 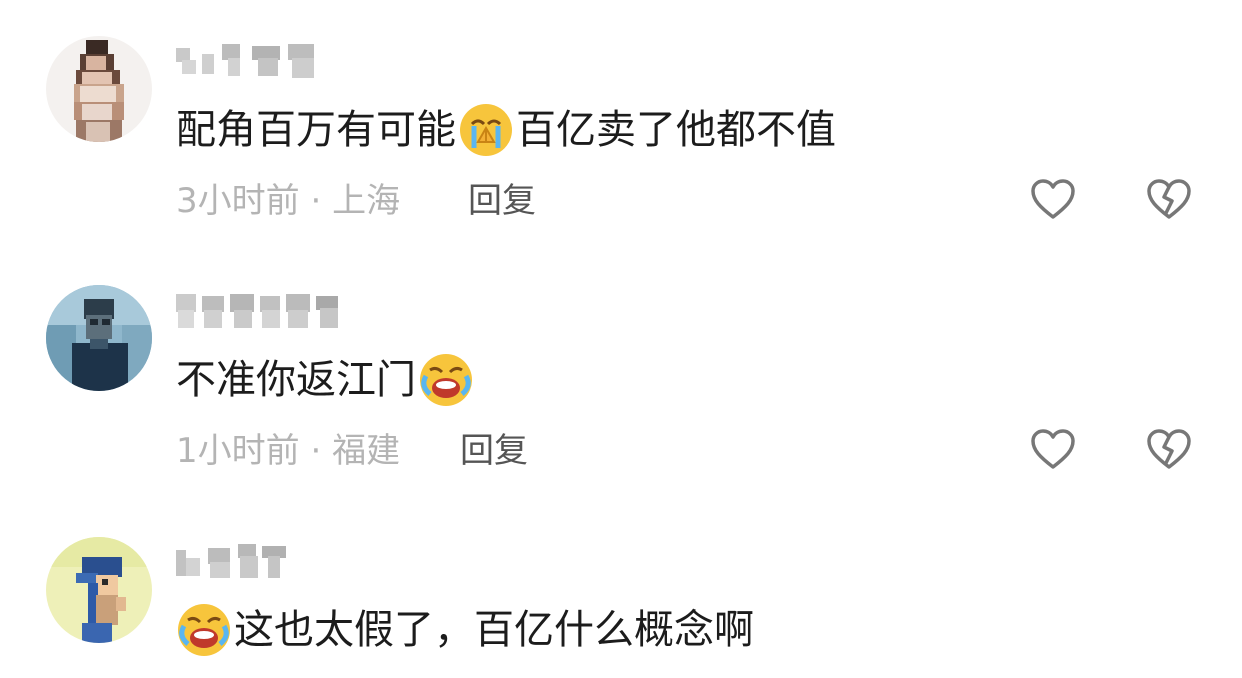 I want to click on comment-location: 福建, so click(x=366, y=451).